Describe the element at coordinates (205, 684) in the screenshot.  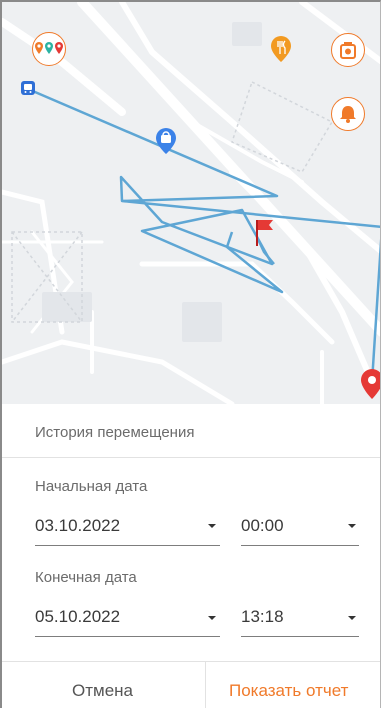
I see `buttons-separator` at that location.